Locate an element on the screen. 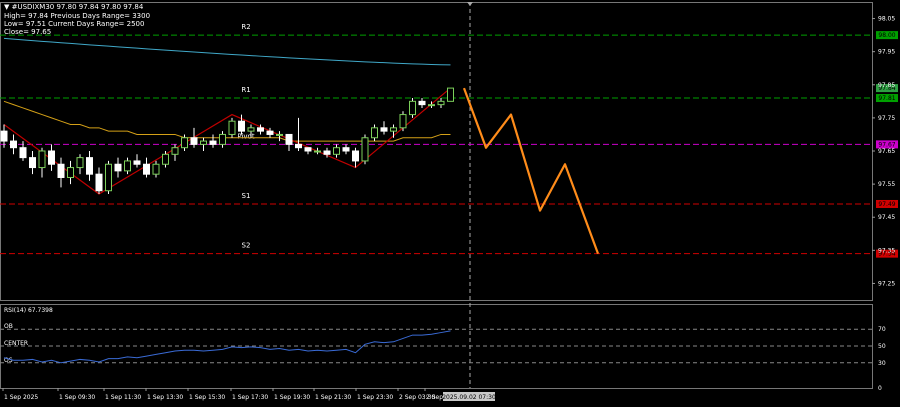  rsi-tick-label: 0 is located at coordinates (880, 388).